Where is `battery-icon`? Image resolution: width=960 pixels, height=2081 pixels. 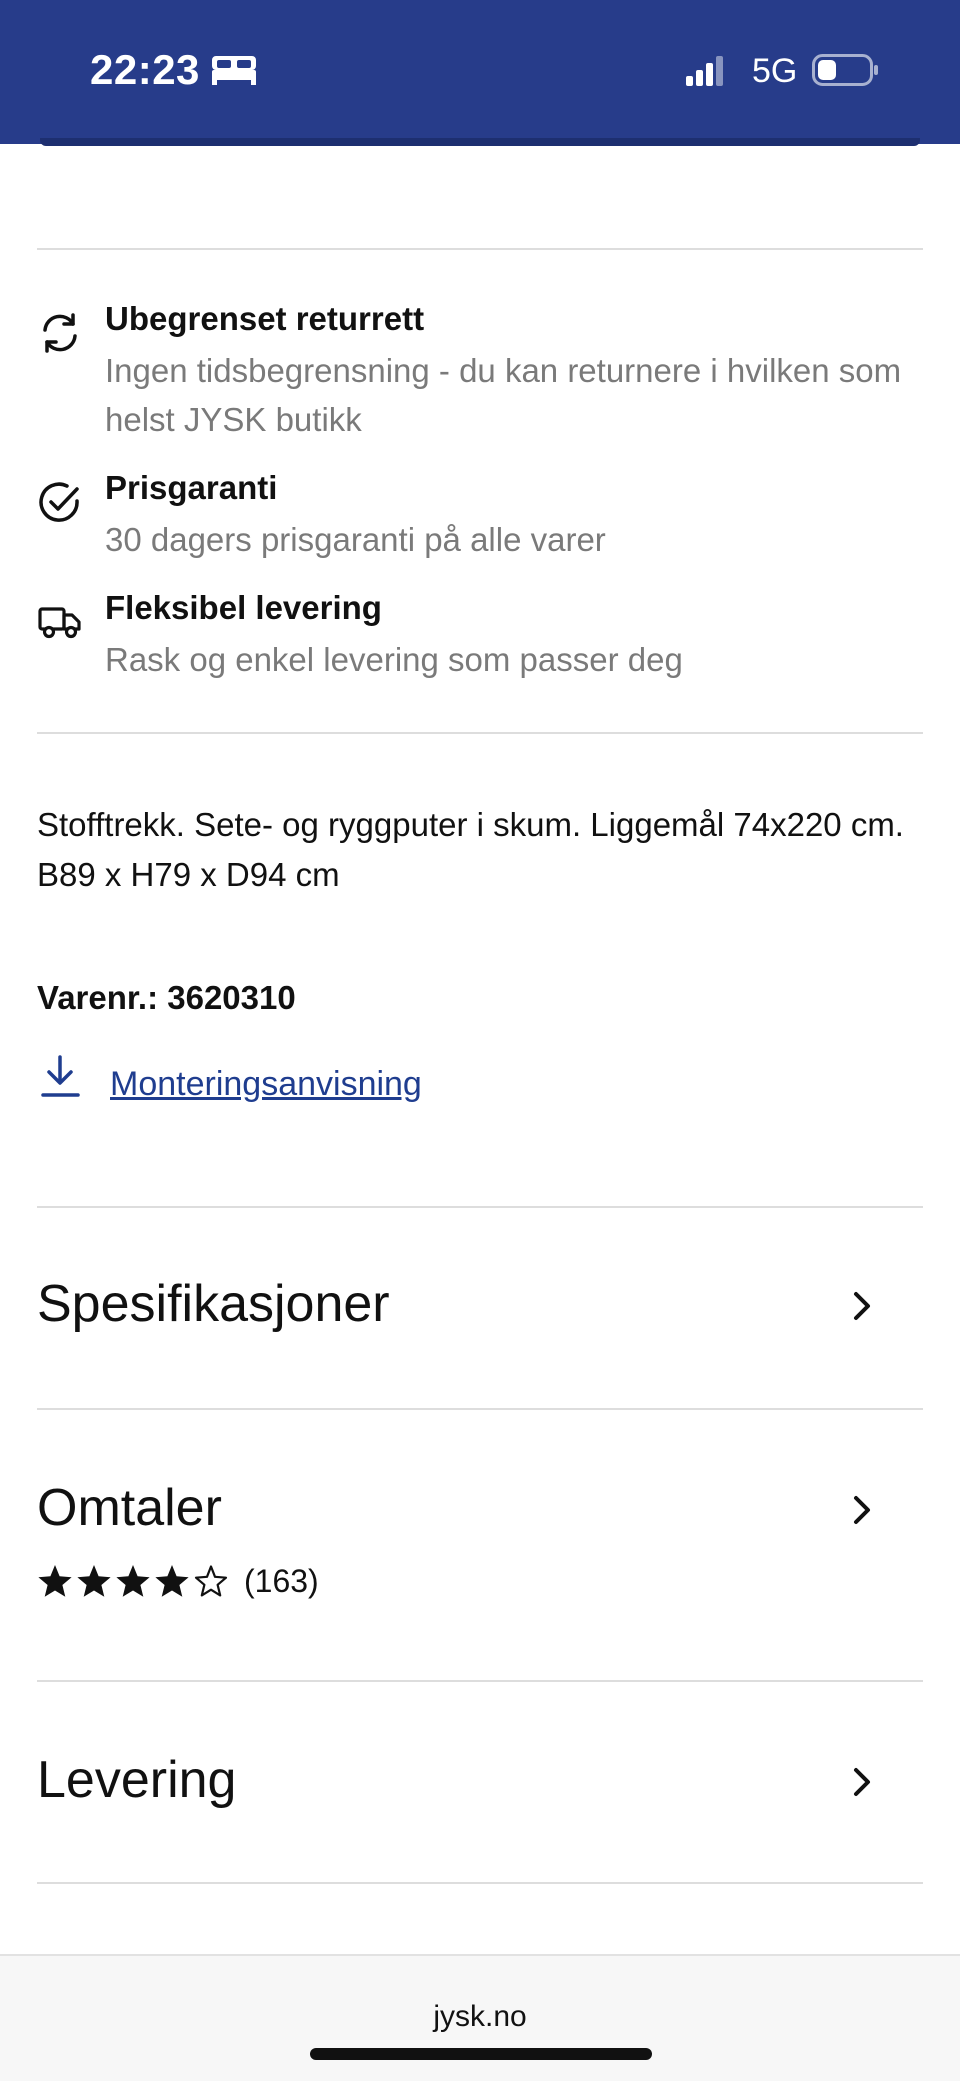 battery-icon is located at coordinates (845, 70).